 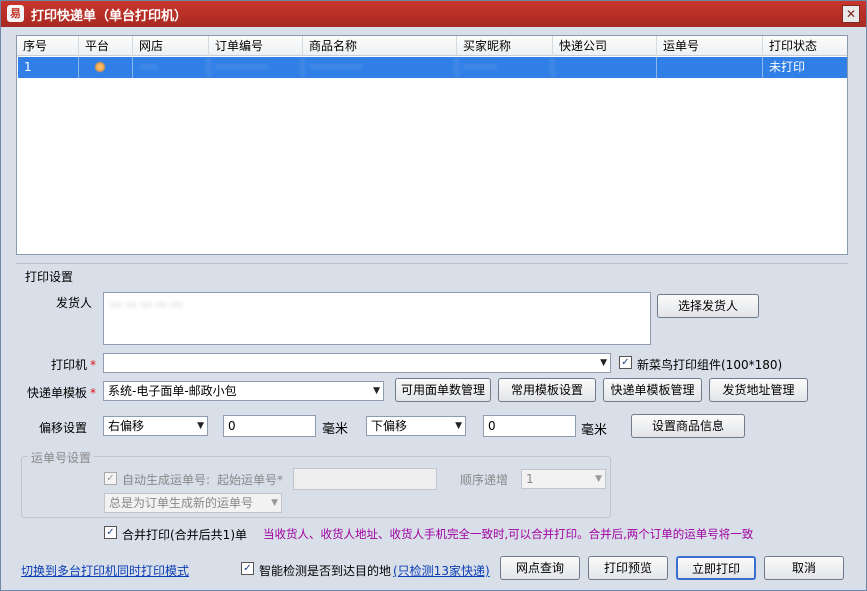 I want to click on product-info-button: 设置商品信息, so click(x=688, y=426).